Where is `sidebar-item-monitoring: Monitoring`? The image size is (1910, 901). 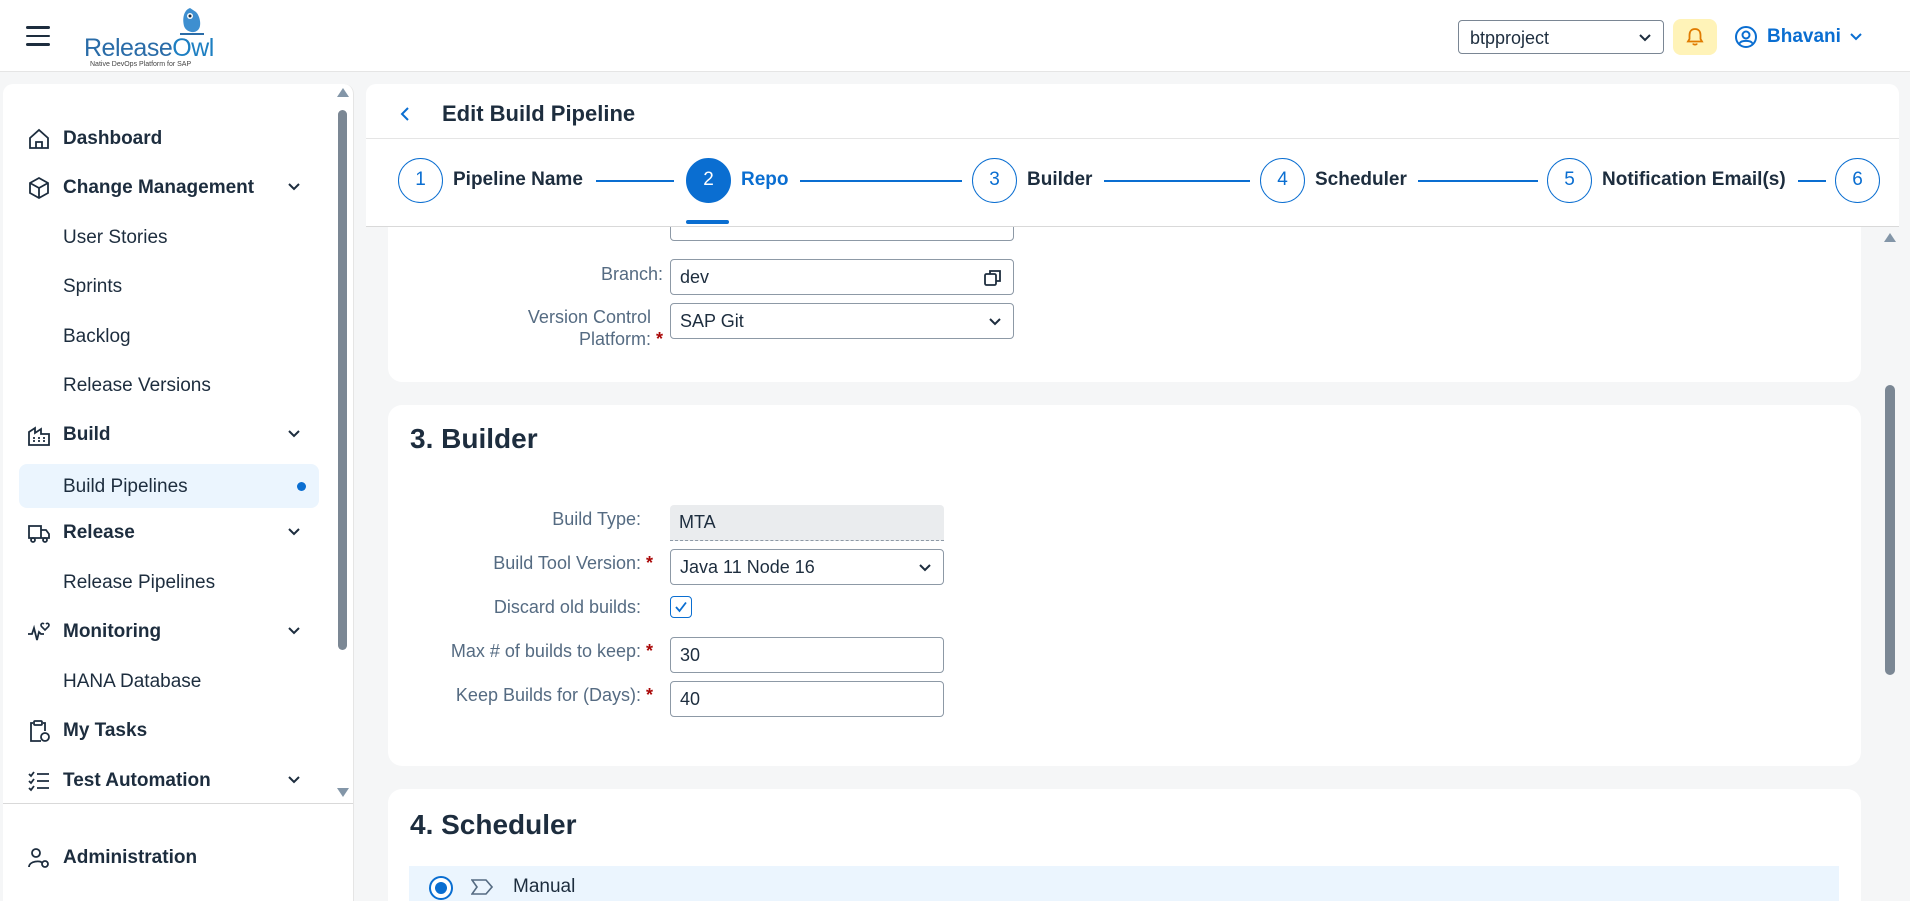
sidebar-item-monitoring: Monitoring is located at coordinates (169, 631).